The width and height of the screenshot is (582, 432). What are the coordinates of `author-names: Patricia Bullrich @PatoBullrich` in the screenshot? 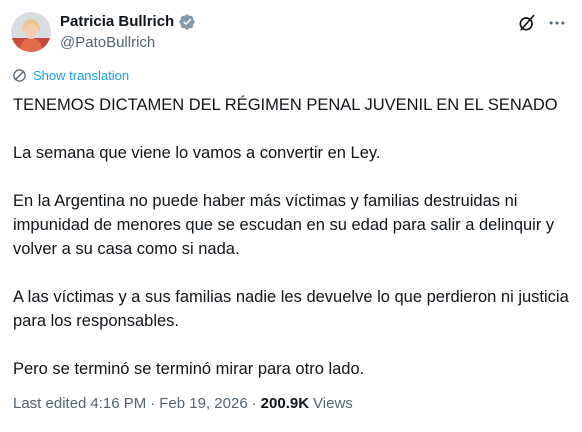 It's located at (128, 31).